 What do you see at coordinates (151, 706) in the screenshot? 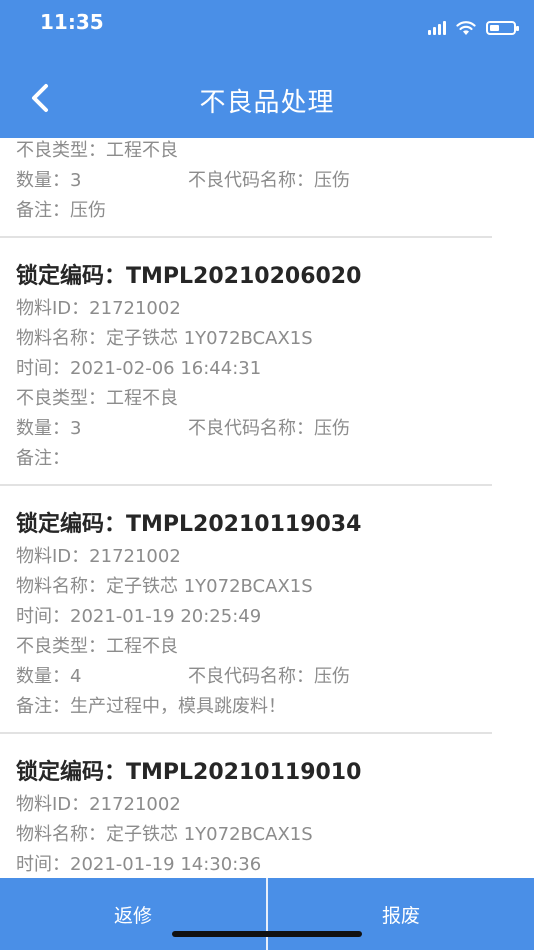
I see `remark: 备注：生产过程中，模具跳废料！` at bounding box center [151, 706].